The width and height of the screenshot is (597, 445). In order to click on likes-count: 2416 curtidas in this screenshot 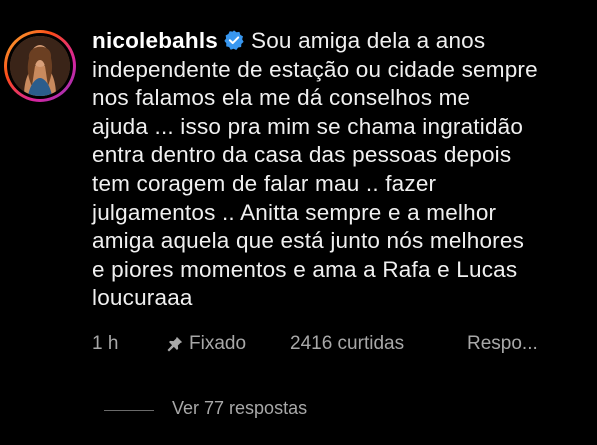, I will do `click(347, 344)`.